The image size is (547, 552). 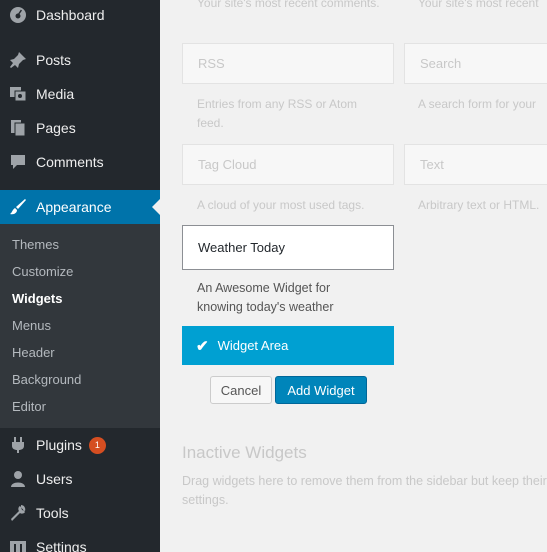 I want to click on widget-text: Text, so click(x=475, y=164).